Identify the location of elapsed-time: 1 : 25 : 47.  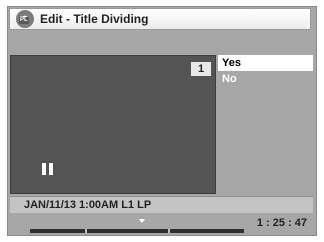
(281, 223).